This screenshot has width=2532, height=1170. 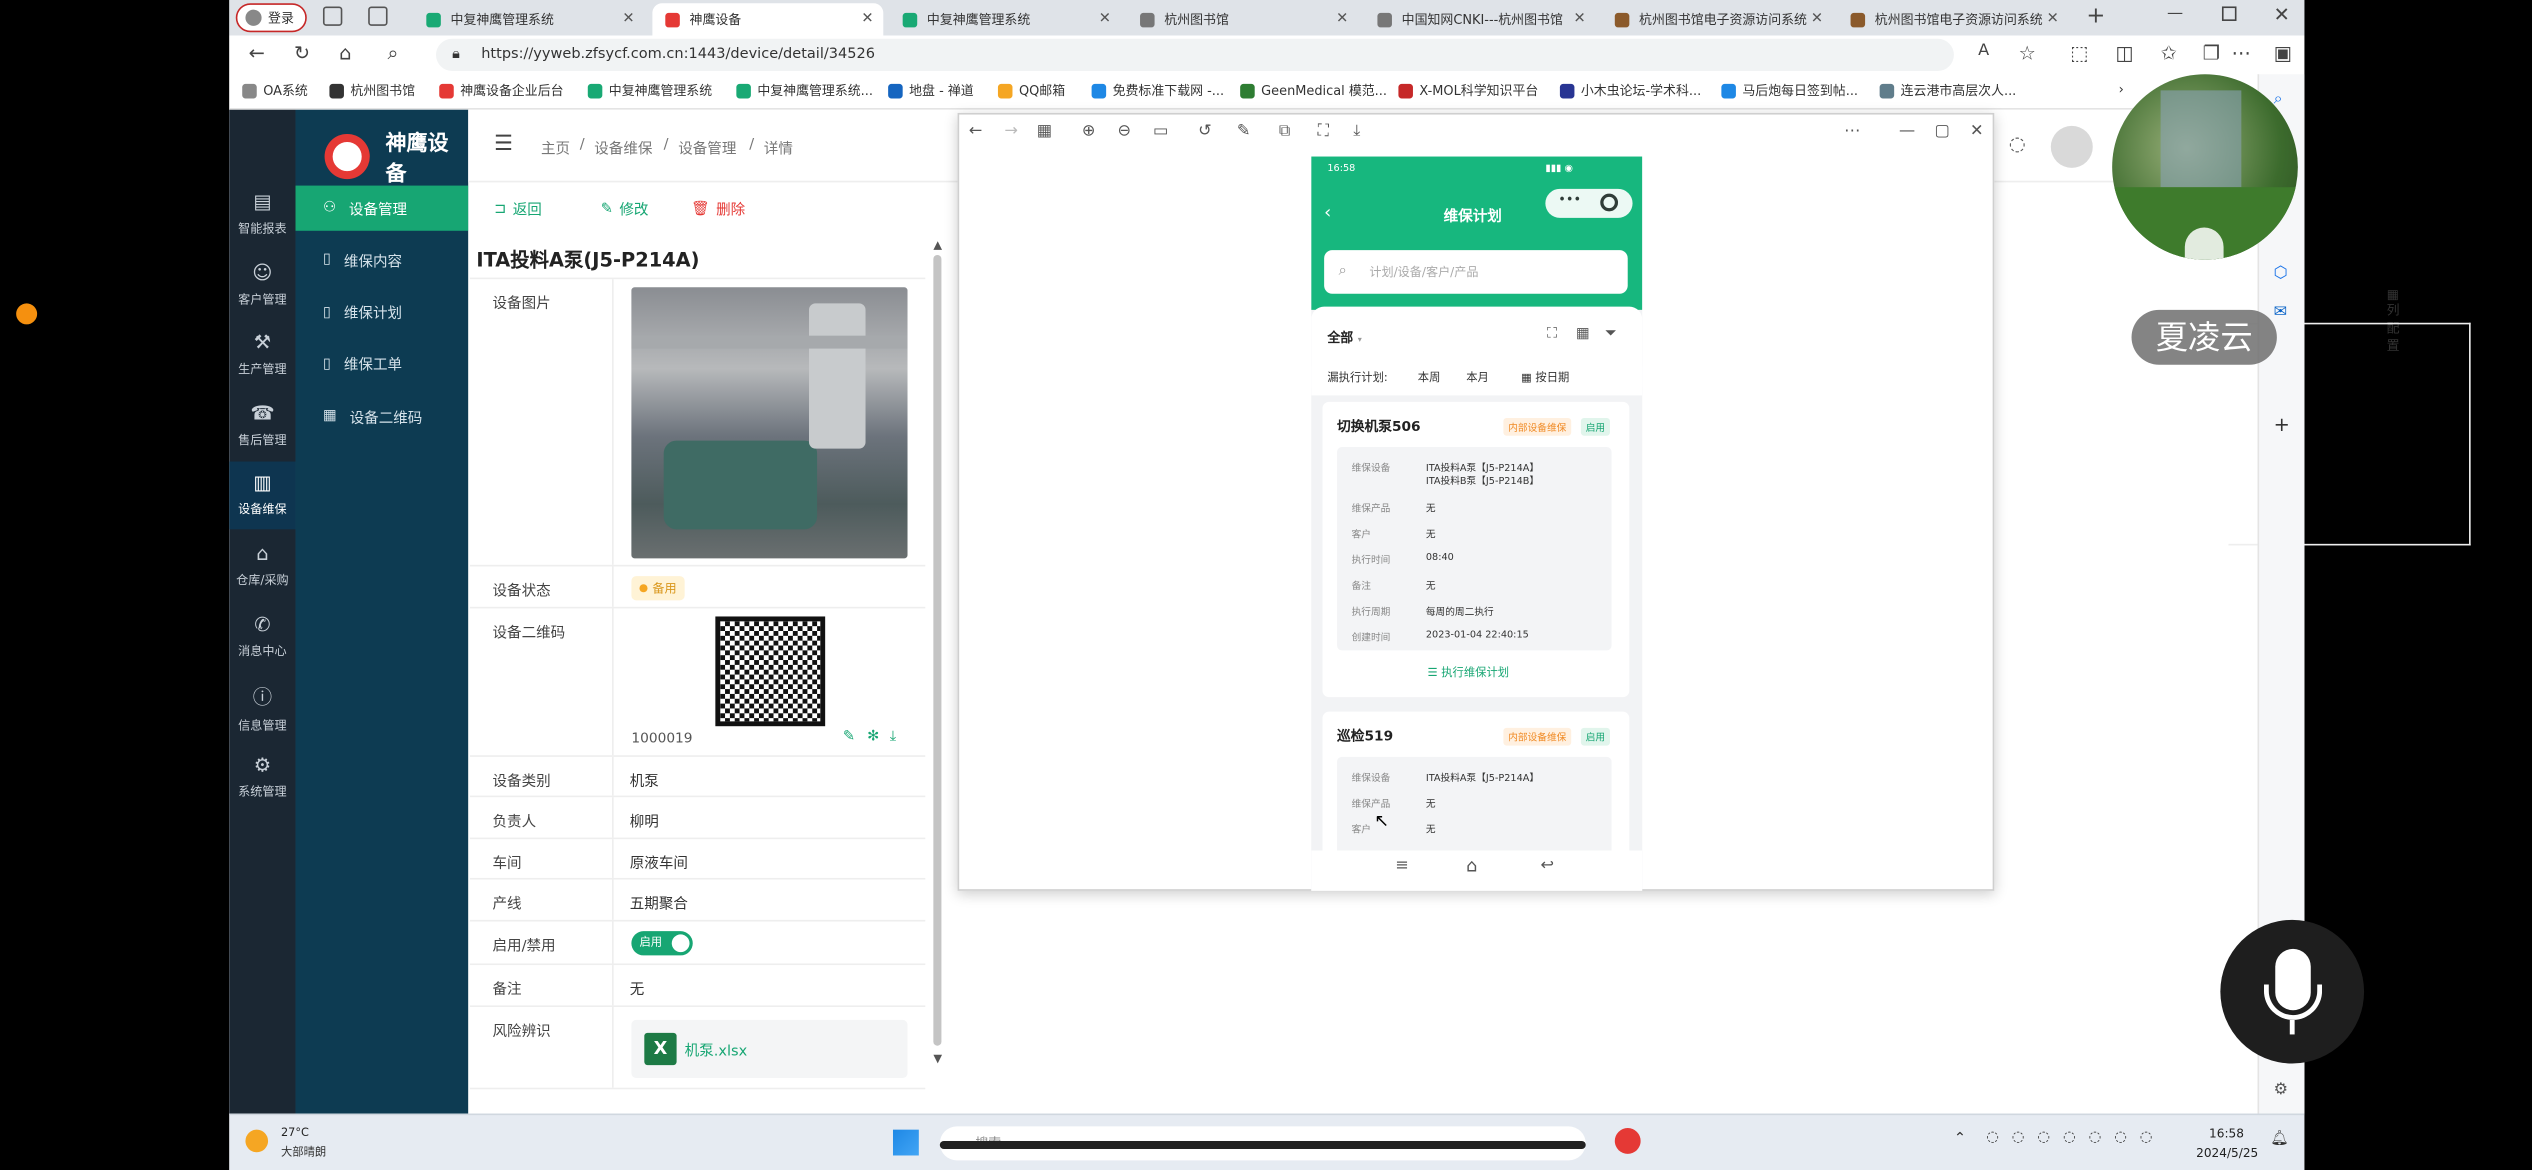 What do you see at coordinates (893, 737) in the screenshot?
I see `qr-download-icon: ⤓` at bounding box center [893, 737].